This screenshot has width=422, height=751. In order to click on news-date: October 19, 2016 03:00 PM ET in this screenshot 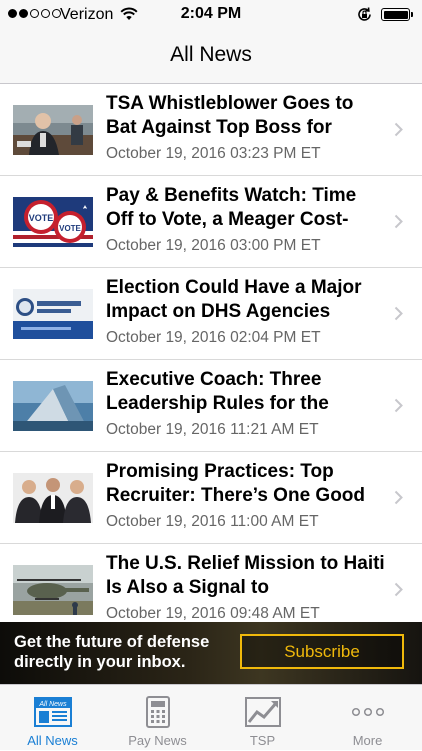, I will do `click(213, 245)`.